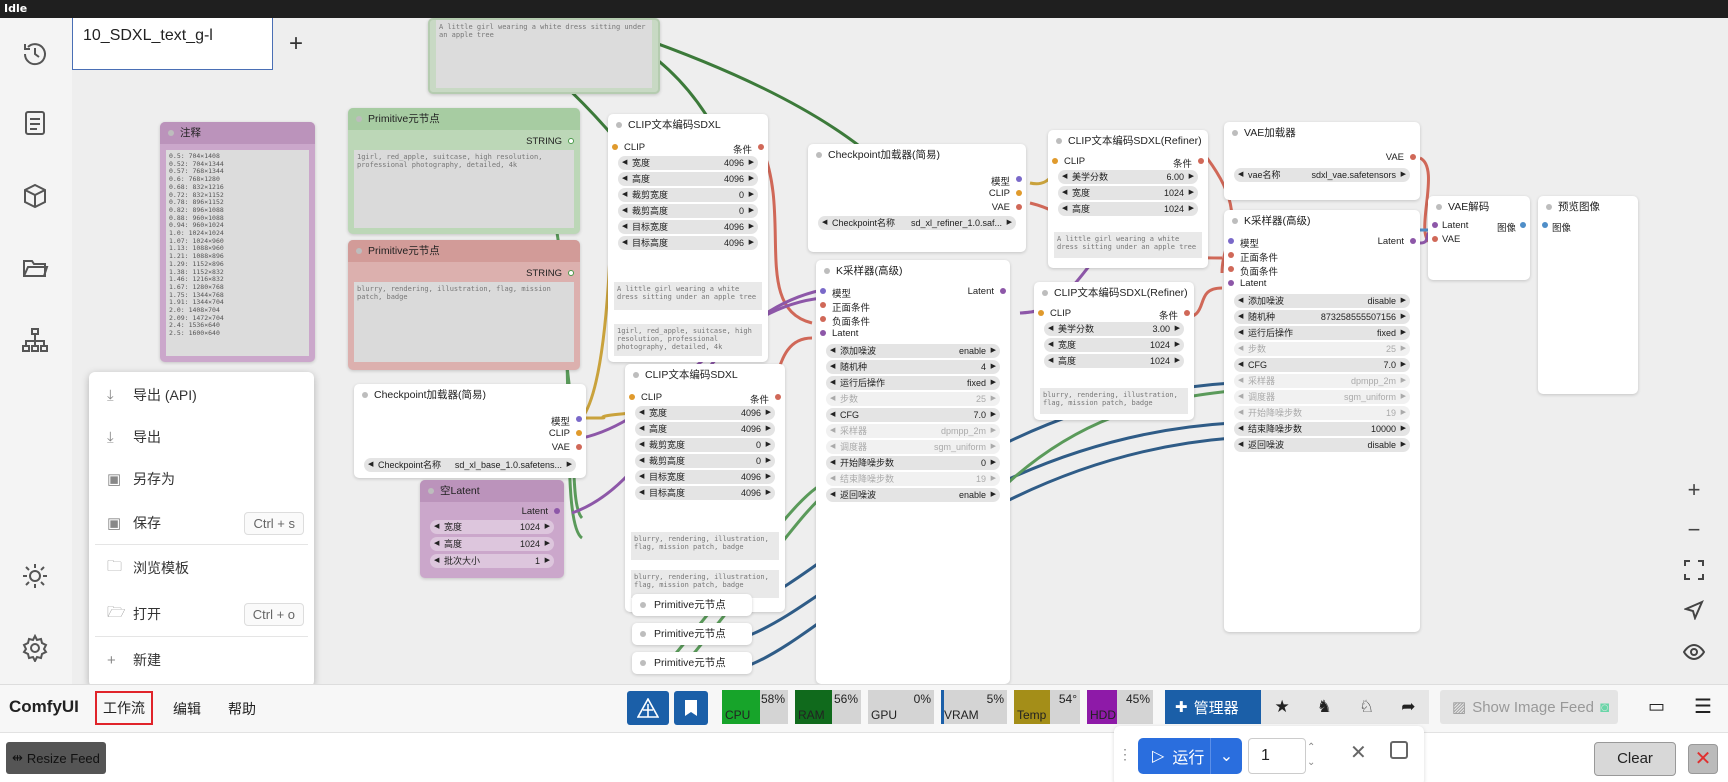 This screenshot has height=782, width=1728. What do you see at coordinates (1588, 295) in the screenshot?
I see `preview-image-node: 预览图像 图像` at bounding box center [1588, 295].